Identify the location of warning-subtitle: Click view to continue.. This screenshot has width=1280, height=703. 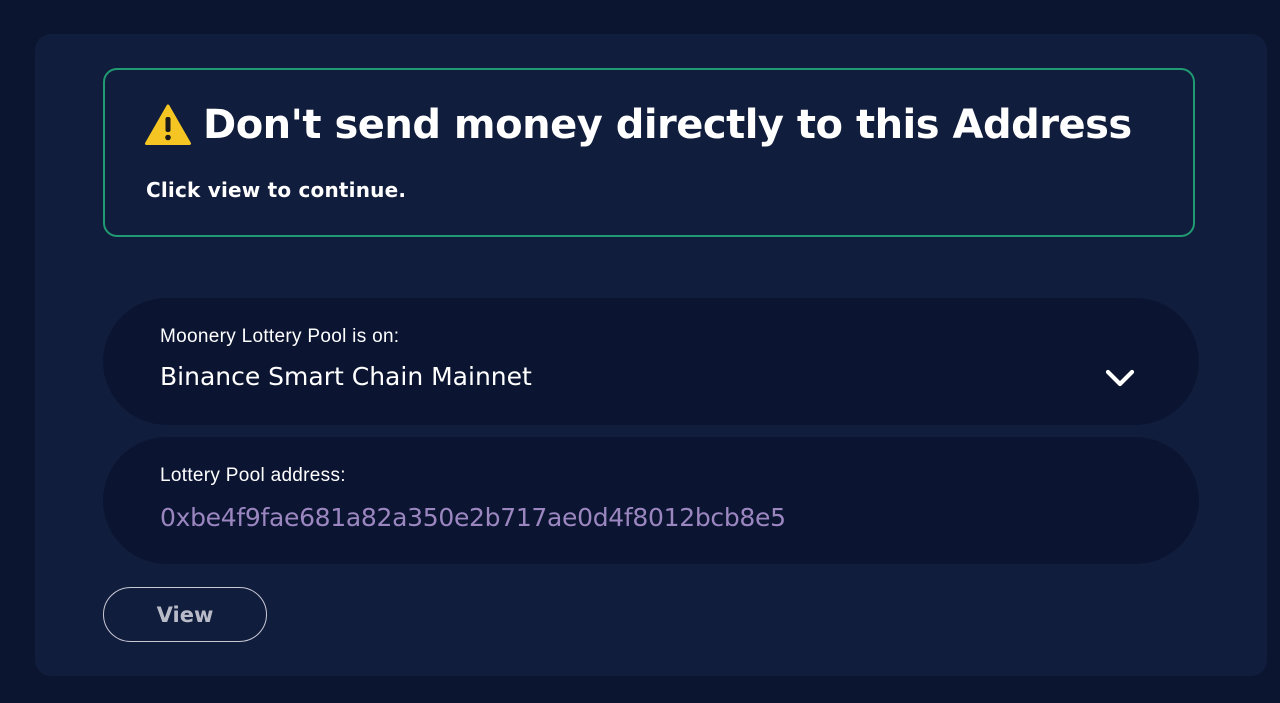
(276, 190).